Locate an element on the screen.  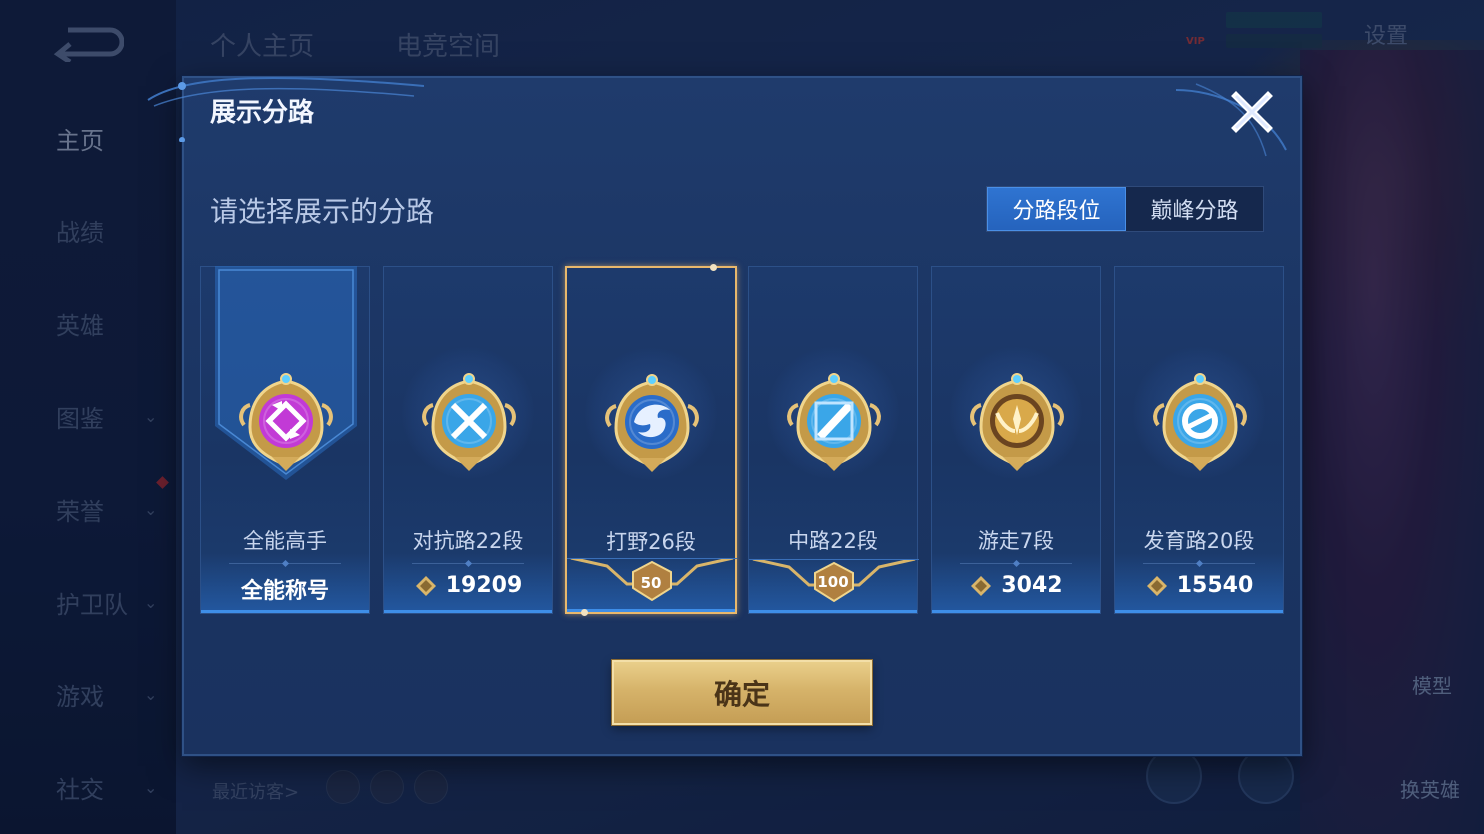
roam-emblem-icon is located at coordinates (1017, 422).